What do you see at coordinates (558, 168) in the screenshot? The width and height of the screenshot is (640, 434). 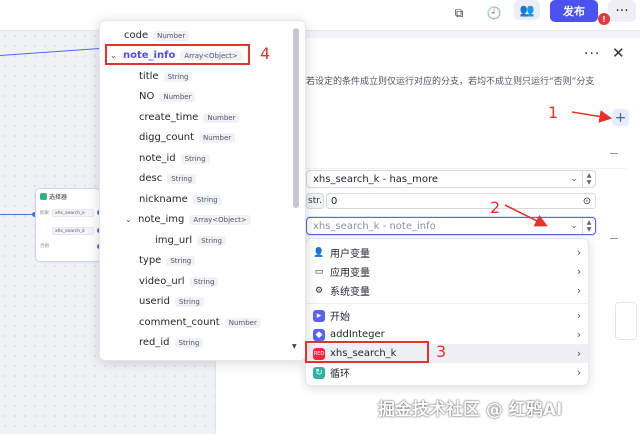 I see `annotation-arrows` at bounding box center [558, 168].